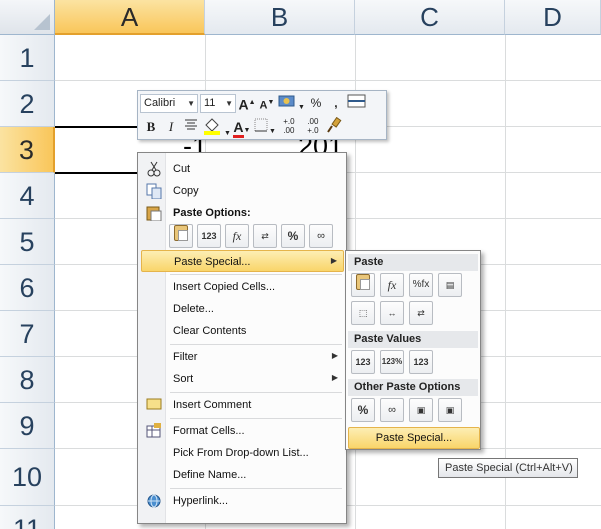 This screenshot has height=529, width=601. Describe the element at coordinates (151, 127) in the screenshot. I see `bold-button: B` at that location.